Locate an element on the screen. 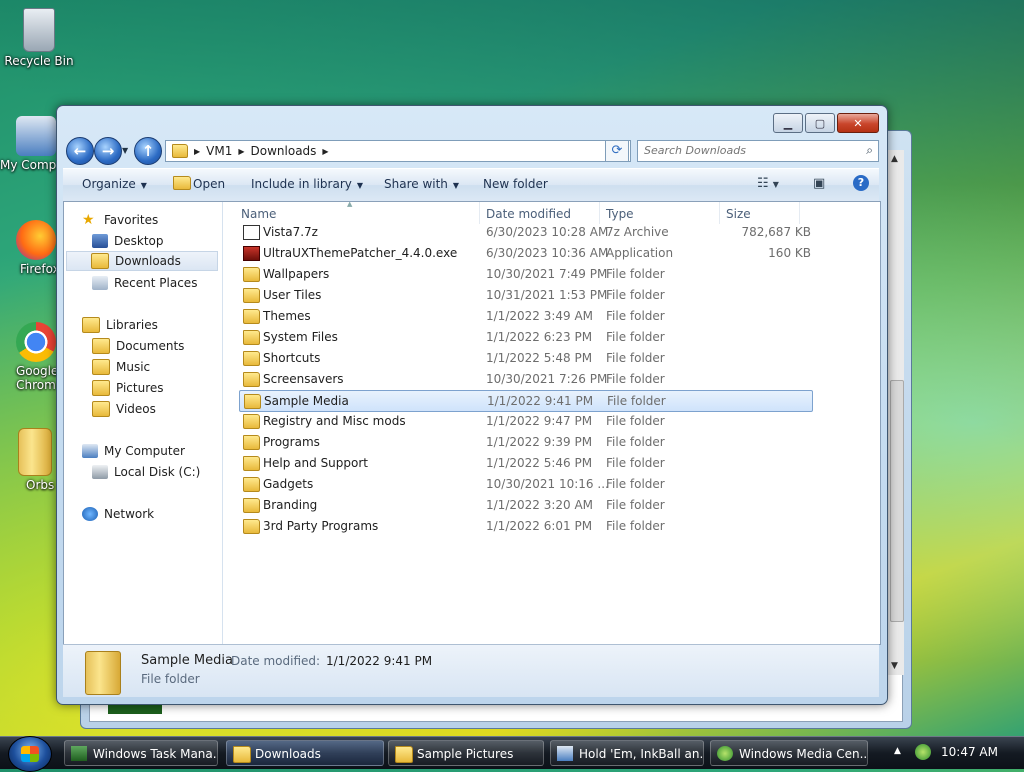  nav-downloads: Downloads is located at coordinates (142, 261).